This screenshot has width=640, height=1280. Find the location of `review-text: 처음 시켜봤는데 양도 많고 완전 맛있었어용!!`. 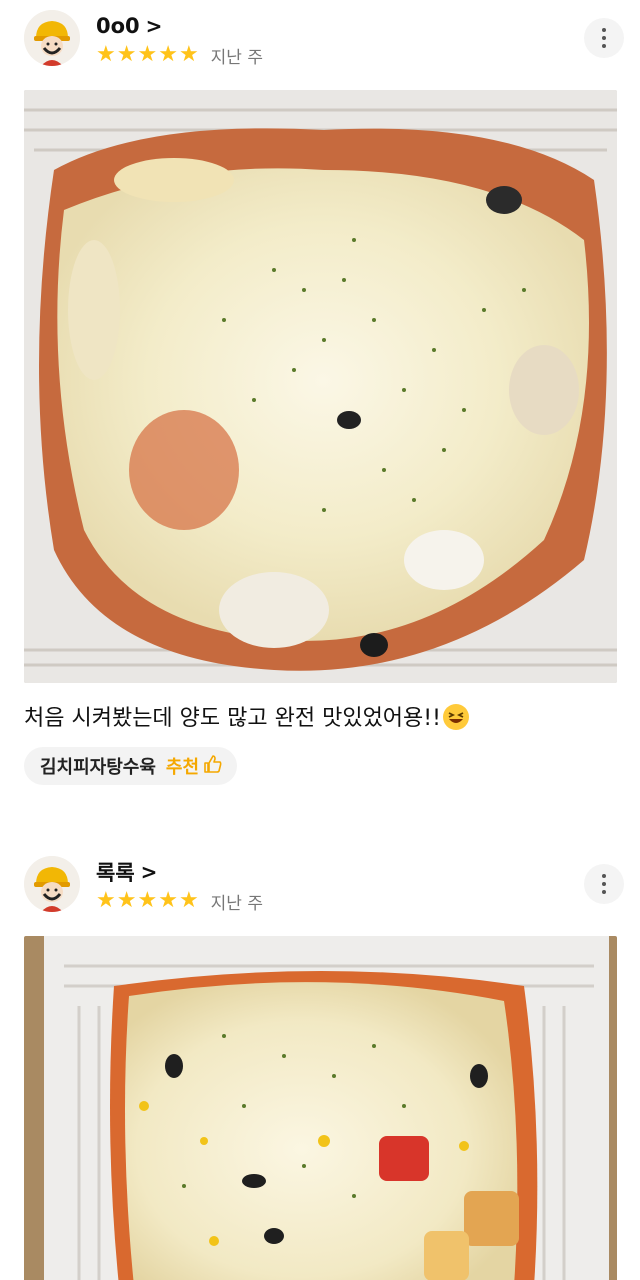

review-text: 처음 시켜봤는데 양도 많고 완전 맛있었어용!! is located at coordinates (246, 716).